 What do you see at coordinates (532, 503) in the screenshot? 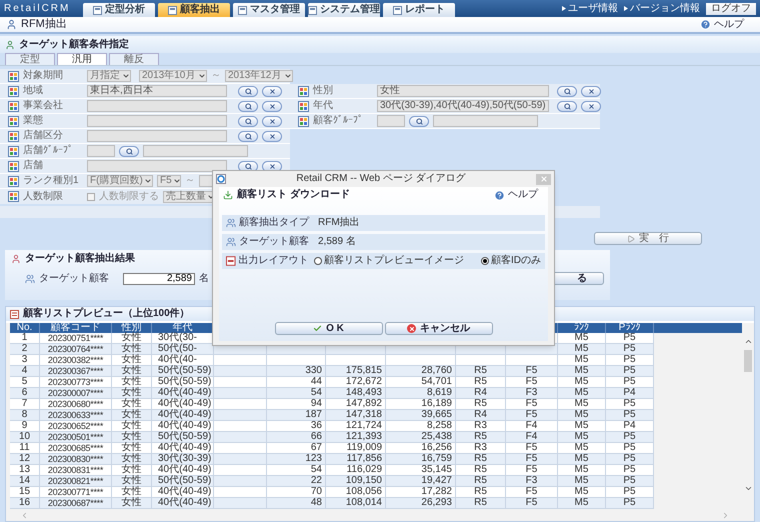
I see `table-cell: F5` at bounding box center [532, 503].